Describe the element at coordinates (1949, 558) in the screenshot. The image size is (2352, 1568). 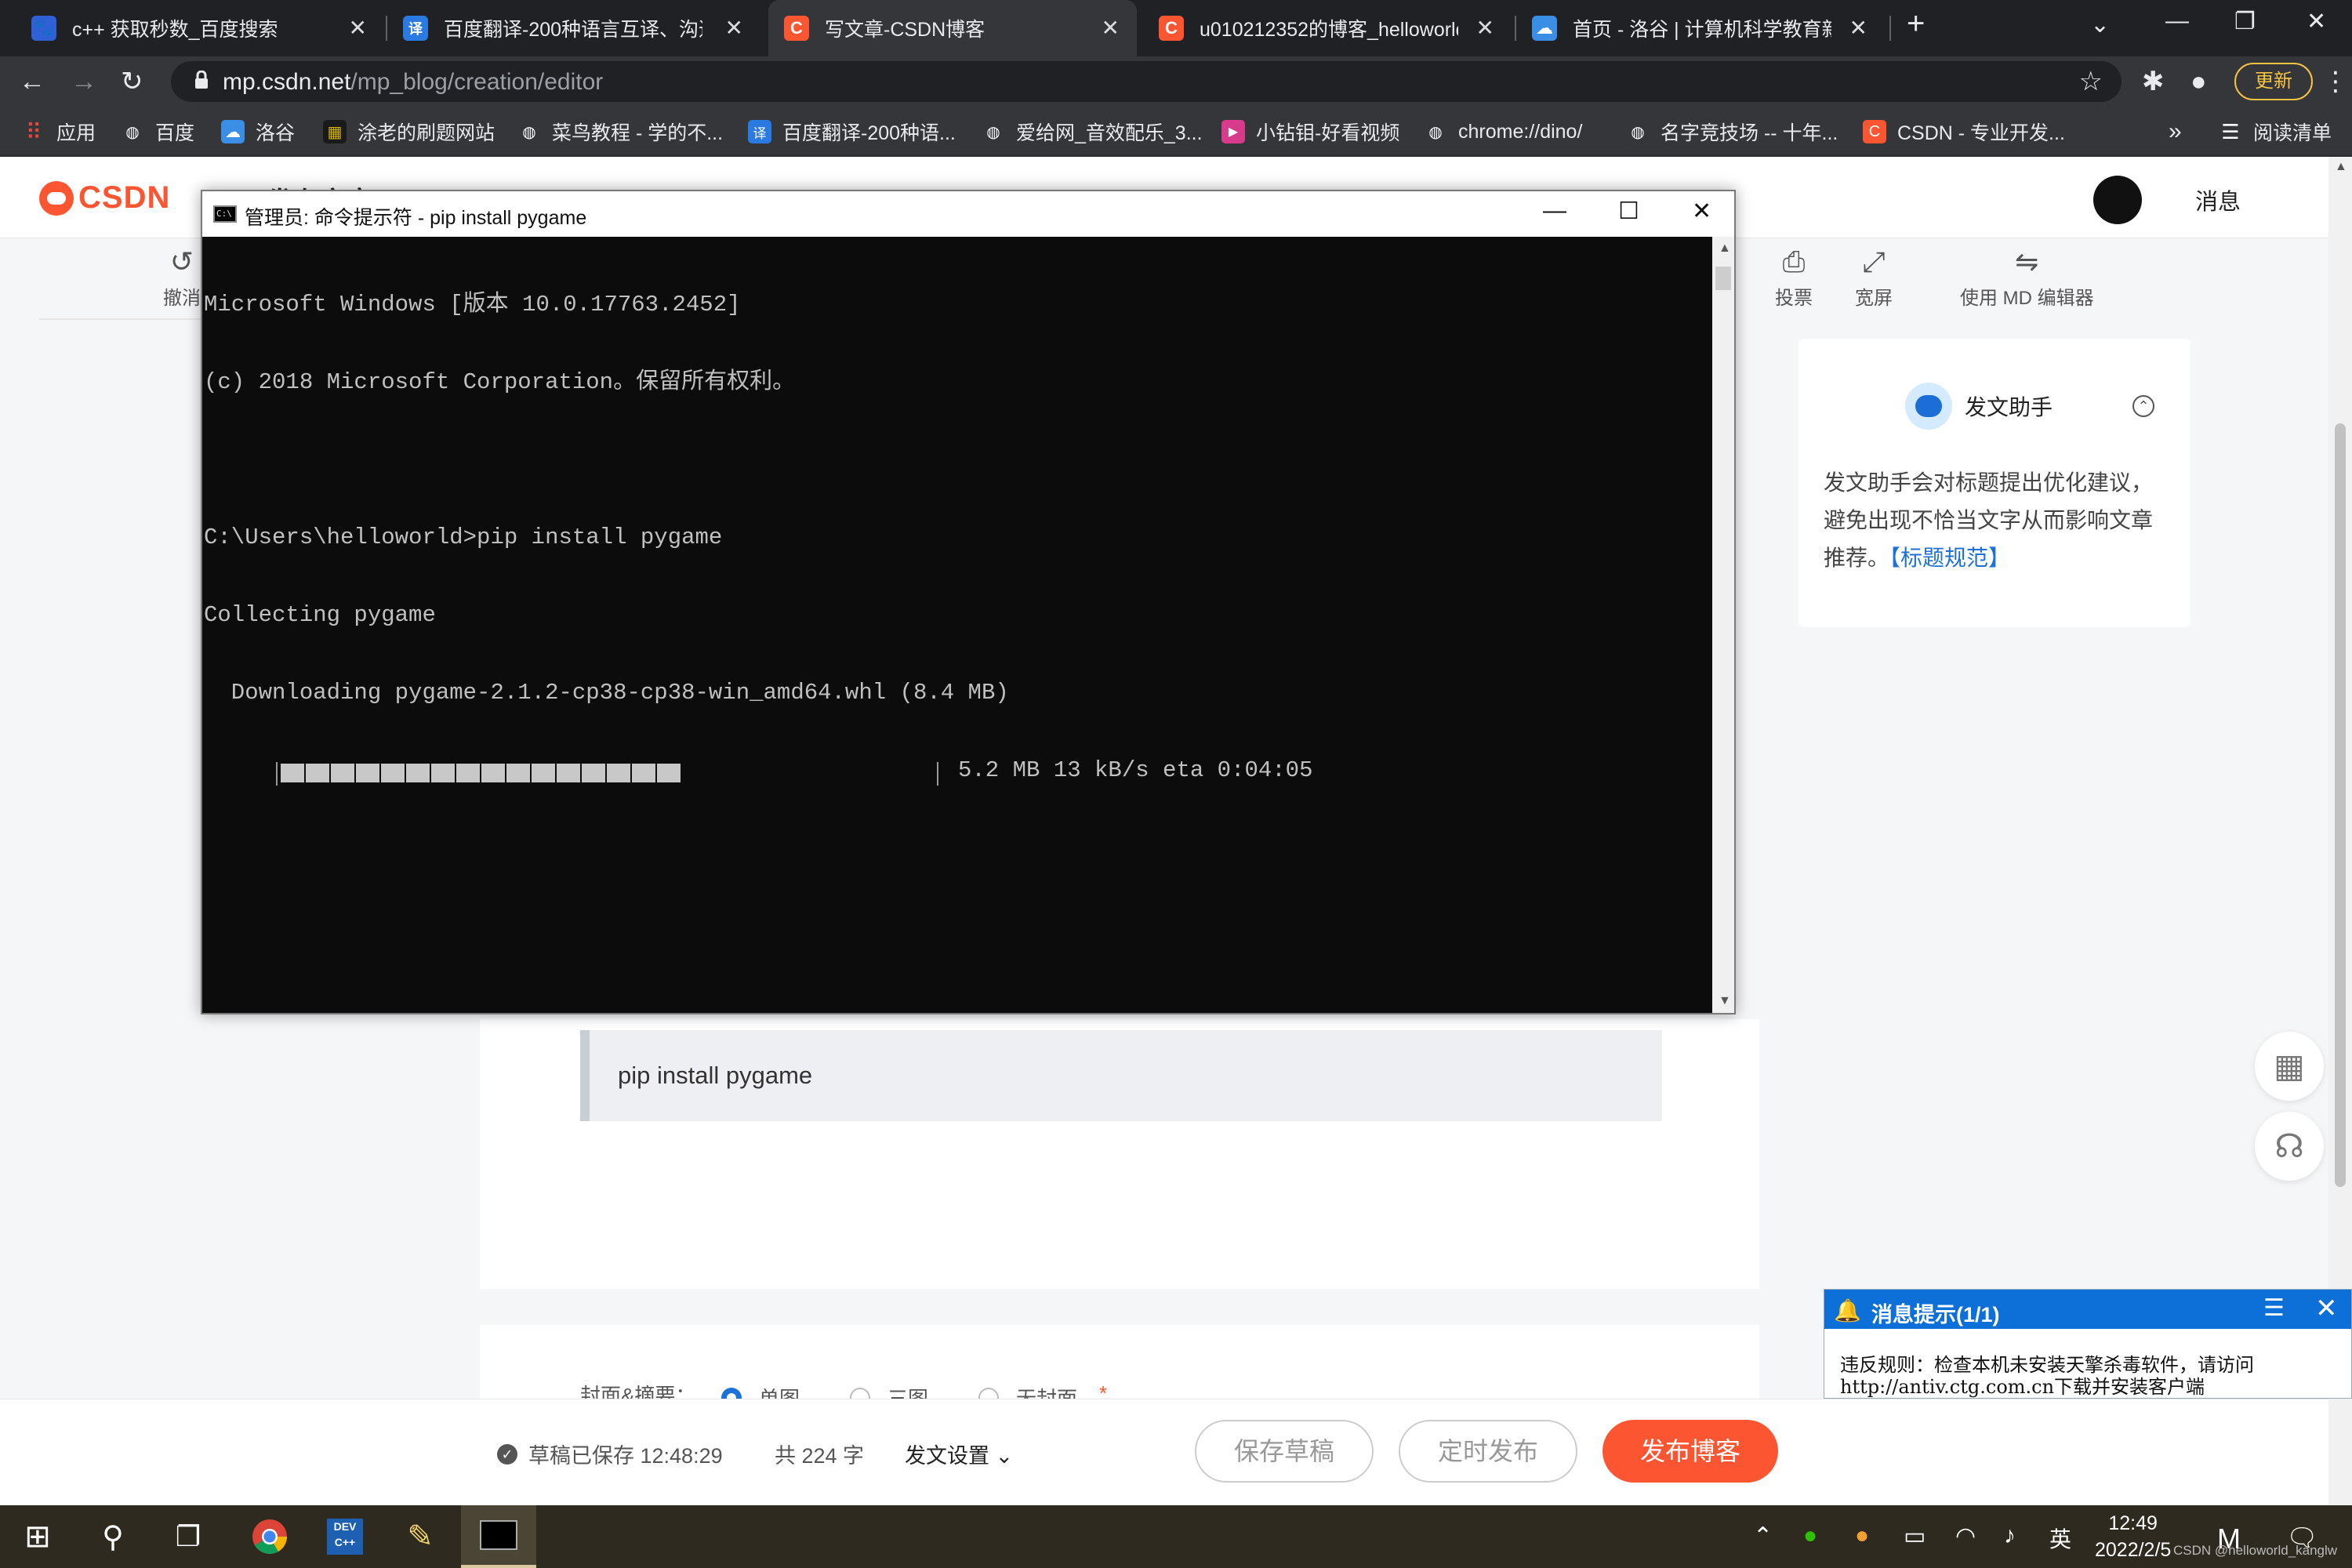
I see `title-rules-link: 【标题规范】` at that location.